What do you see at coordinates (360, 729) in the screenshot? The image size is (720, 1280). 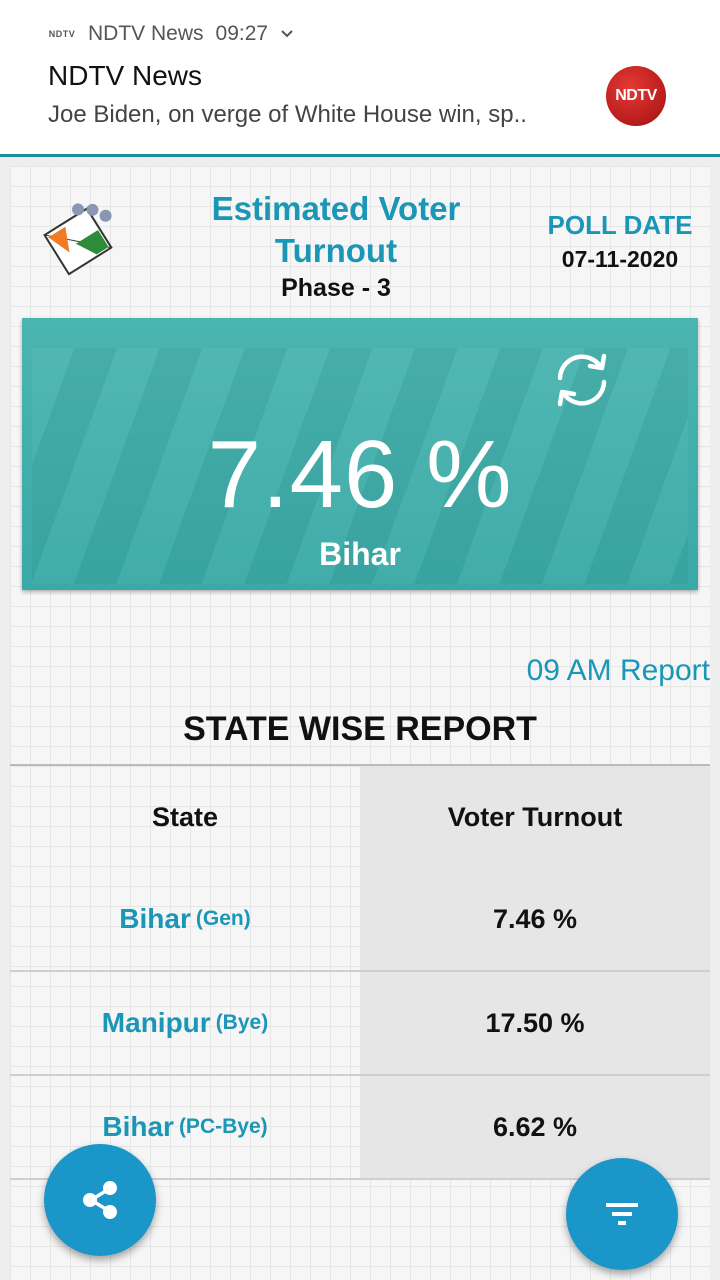 I see `section-title: STATE WISE REPORT` at bounding box center [360, 729].